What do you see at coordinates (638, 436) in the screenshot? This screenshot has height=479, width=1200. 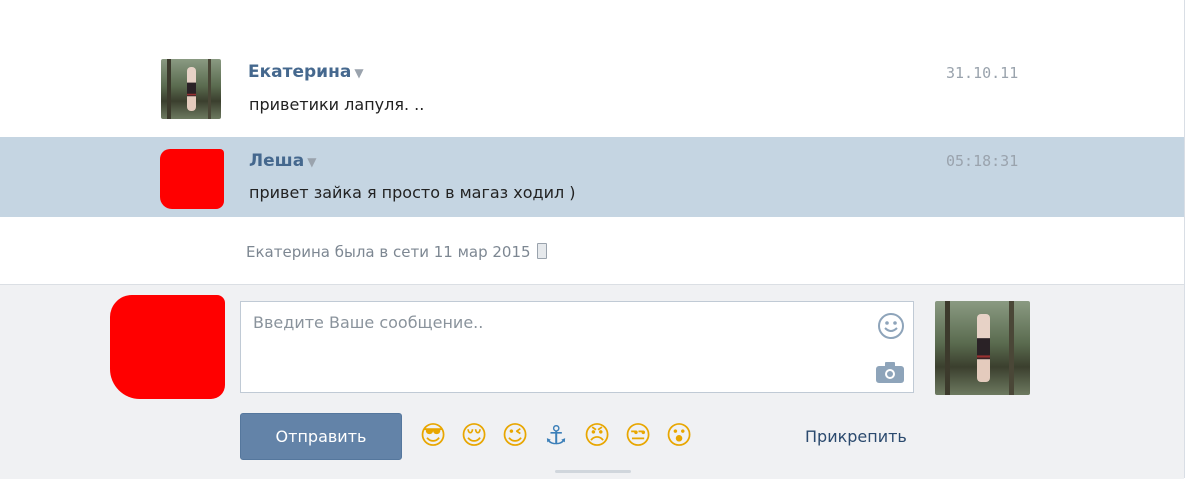 I see `unamused-face-icon: 😒` at bounding box center [638, 436].